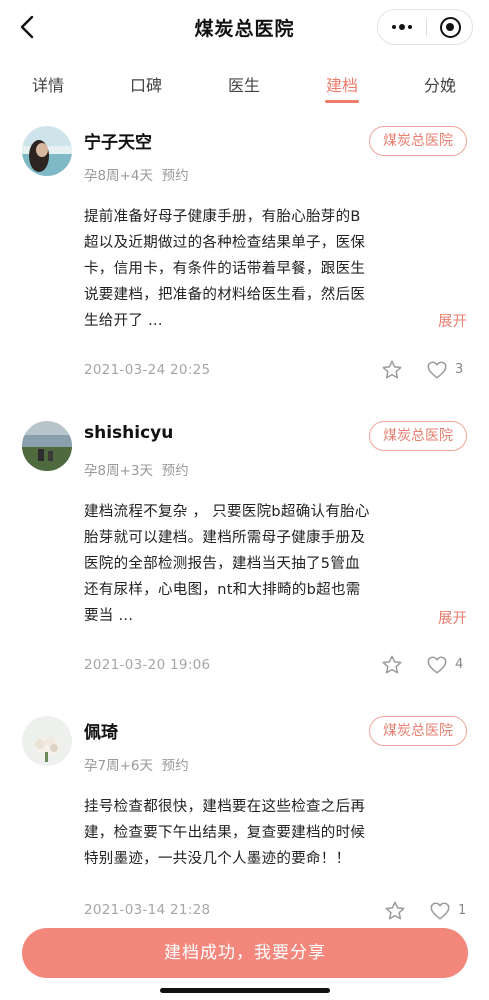 Image resolution: width=489 pixels, height=1000 pixels. Describe the element at coordinates (462, 910) in the screenshot. I see `like-count: 1` at that location.